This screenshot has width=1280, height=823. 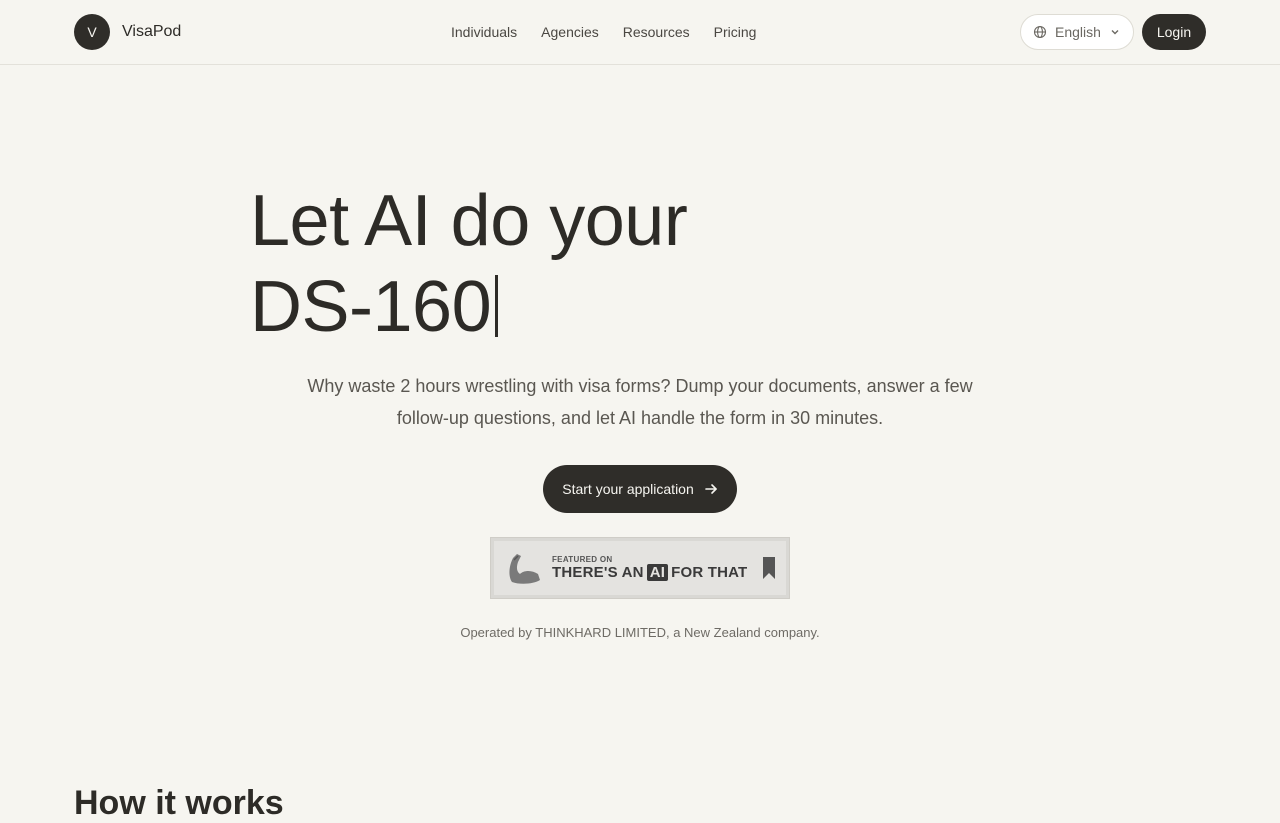 I want to click on flexed-arm-icon, so click(x=524, y=568).